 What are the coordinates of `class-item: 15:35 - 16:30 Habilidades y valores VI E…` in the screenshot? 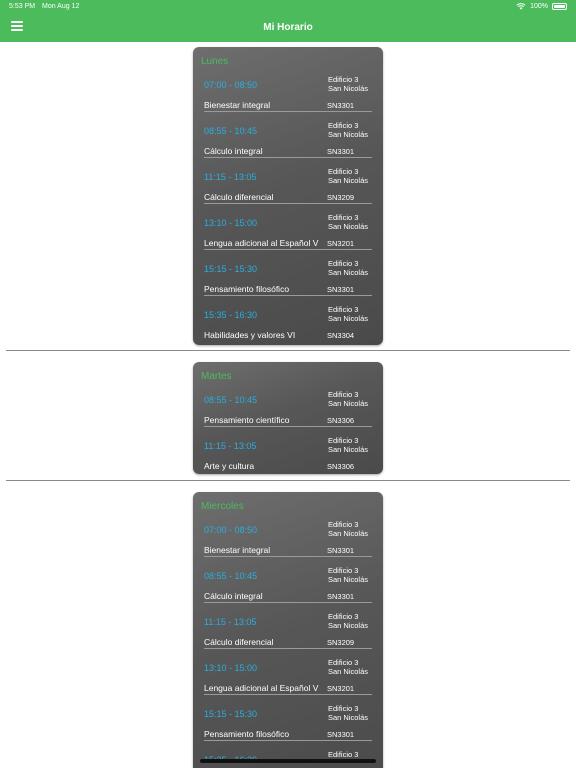 It's located at (288, 325).